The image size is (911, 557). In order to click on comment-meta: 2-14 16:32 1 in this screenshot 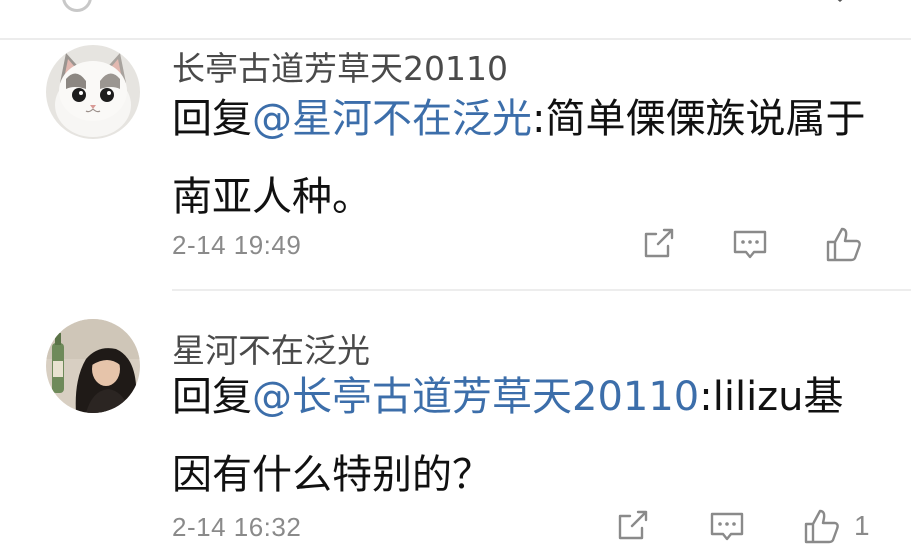, I will do `click(541, 528)`.